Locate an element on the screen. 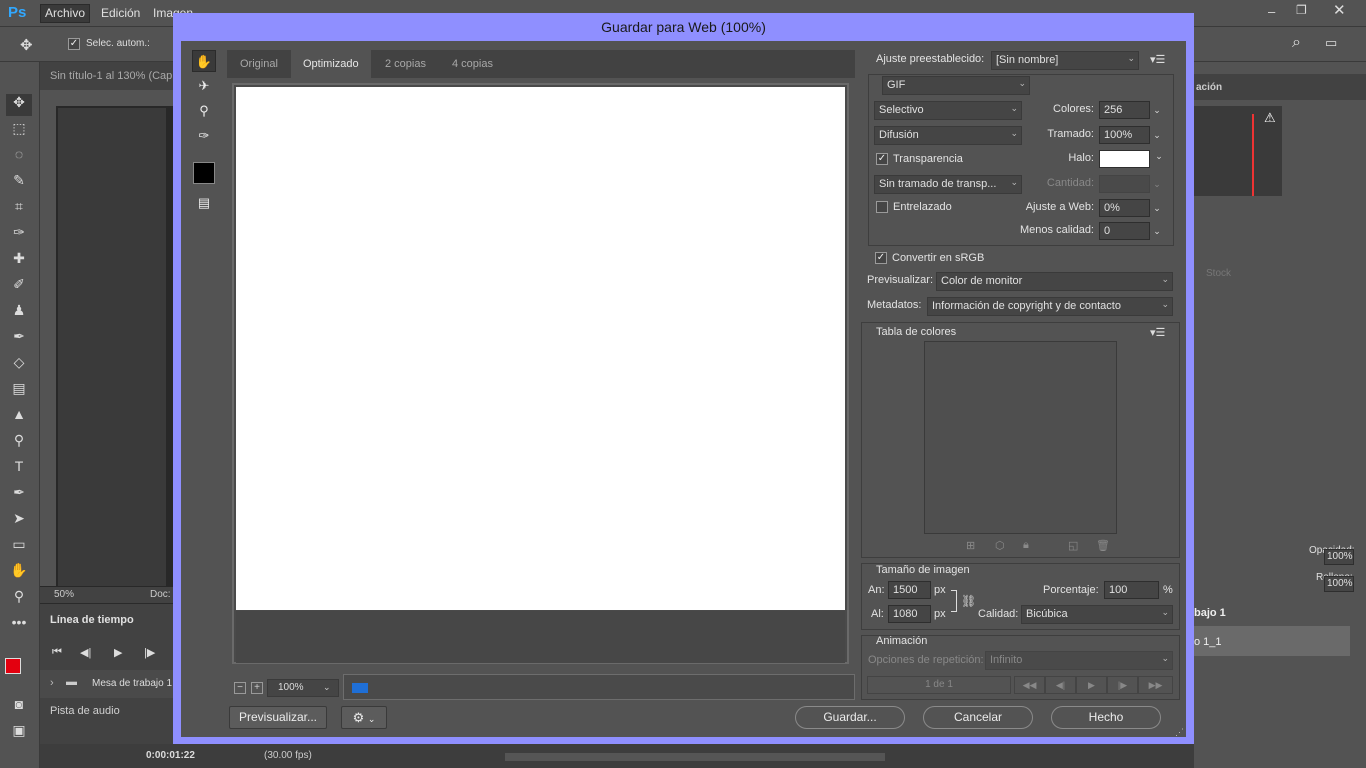 The width and height of the screenshot is (1366, 768). chevron-right-icon: › is located at coordinates (52, 683).